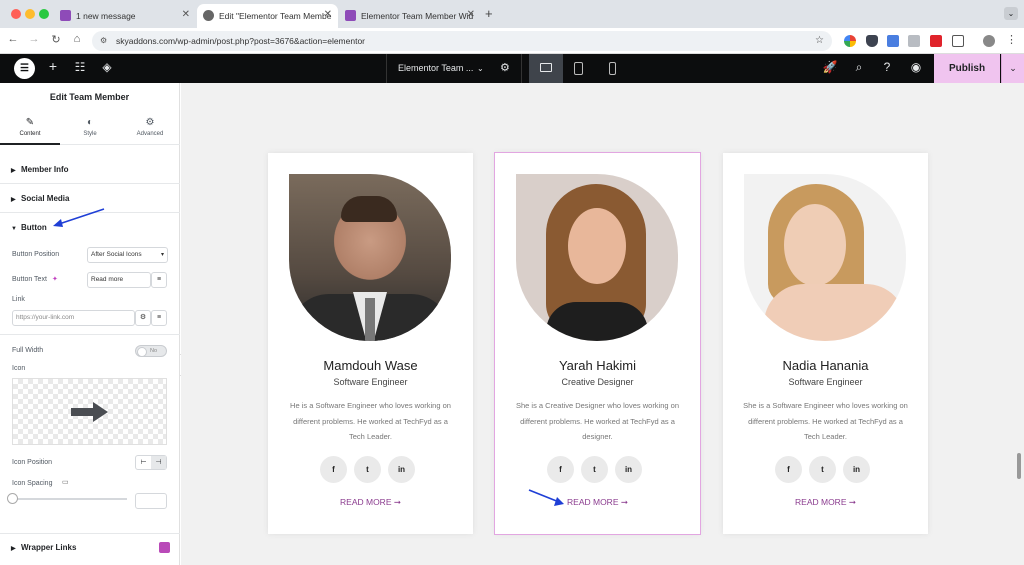 This screenshot has width=1024, height=565. I want to click on tablet-view-icon, so click(578, 68).